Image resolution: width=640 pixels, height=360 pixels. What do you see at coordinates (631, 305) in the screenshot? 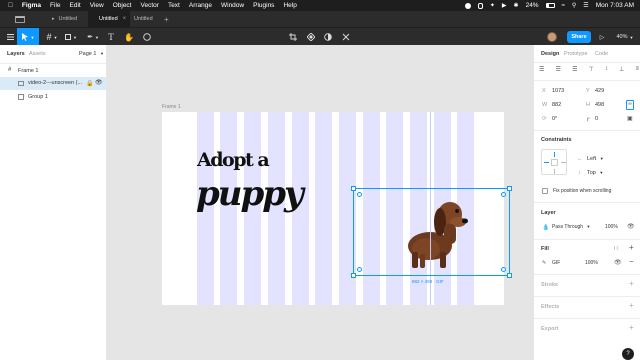
I see `add-effect-icon: +` at bounding box center [631, 305].